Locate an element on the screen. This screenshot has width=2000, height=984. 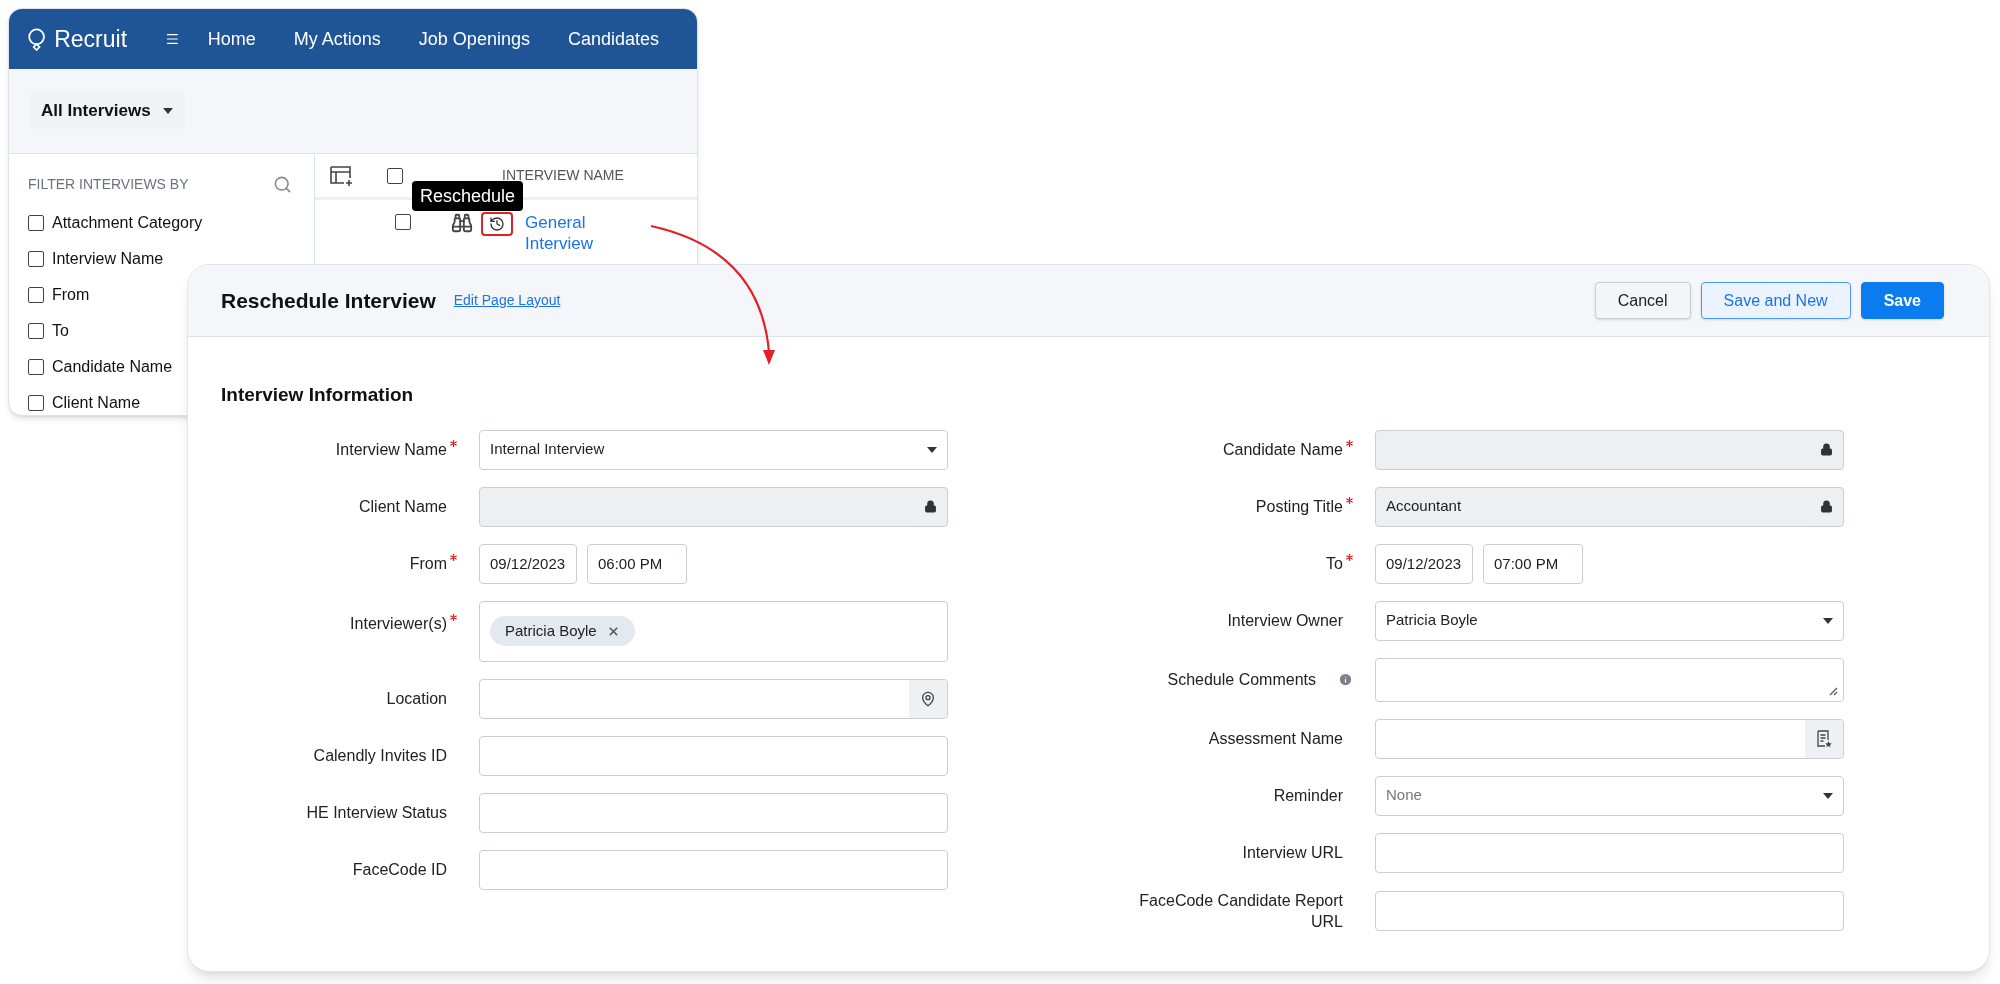
resize-handle-icon is located at coordinates (1833, 691).